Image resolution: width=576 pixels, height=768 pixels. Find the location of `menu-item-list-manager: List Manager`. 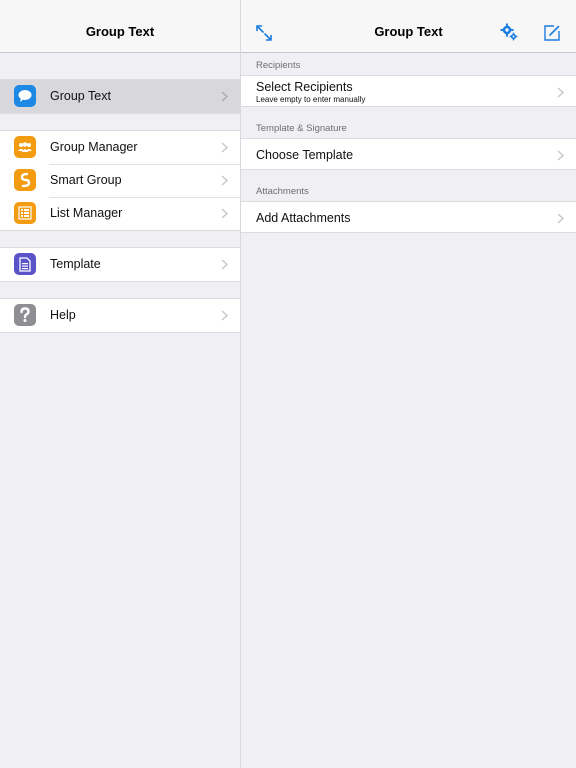

menu-item-list-manager: List Manager is located at coordinates (120, 213).